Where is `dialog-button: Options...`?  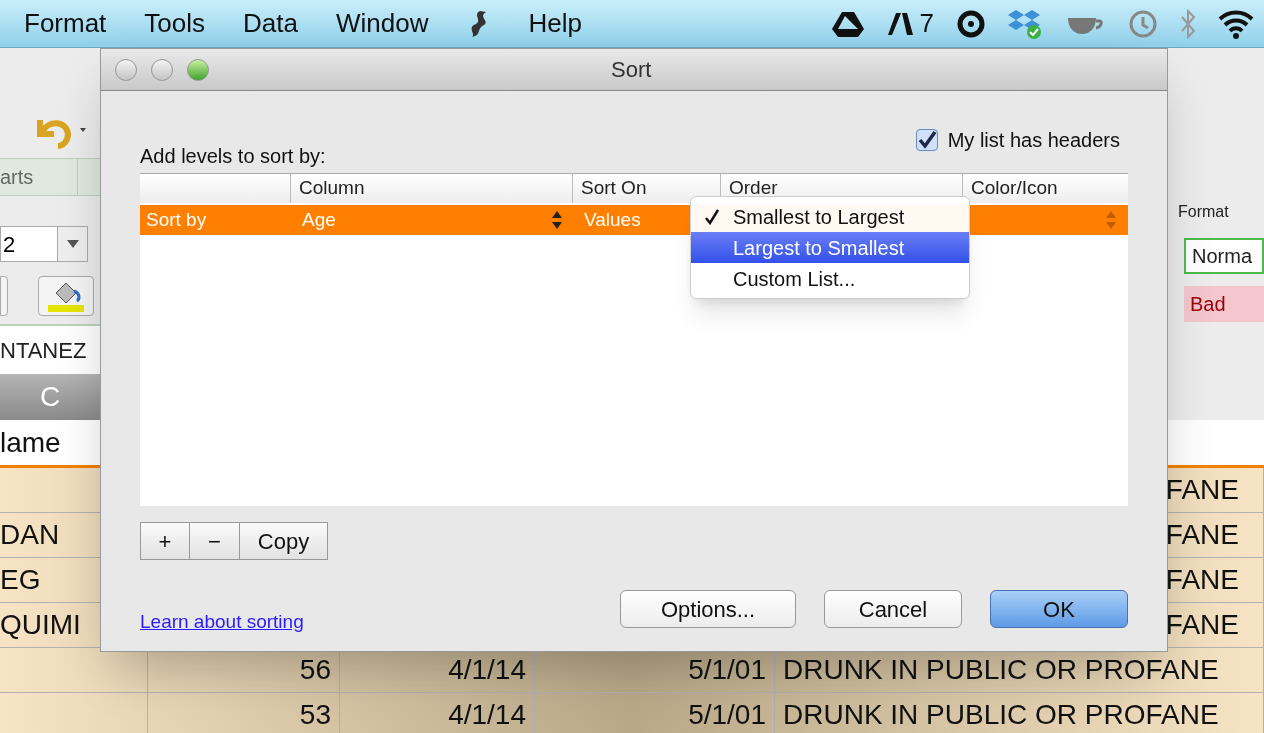 dialog-button: Options... is located at coordinates (708, 609).